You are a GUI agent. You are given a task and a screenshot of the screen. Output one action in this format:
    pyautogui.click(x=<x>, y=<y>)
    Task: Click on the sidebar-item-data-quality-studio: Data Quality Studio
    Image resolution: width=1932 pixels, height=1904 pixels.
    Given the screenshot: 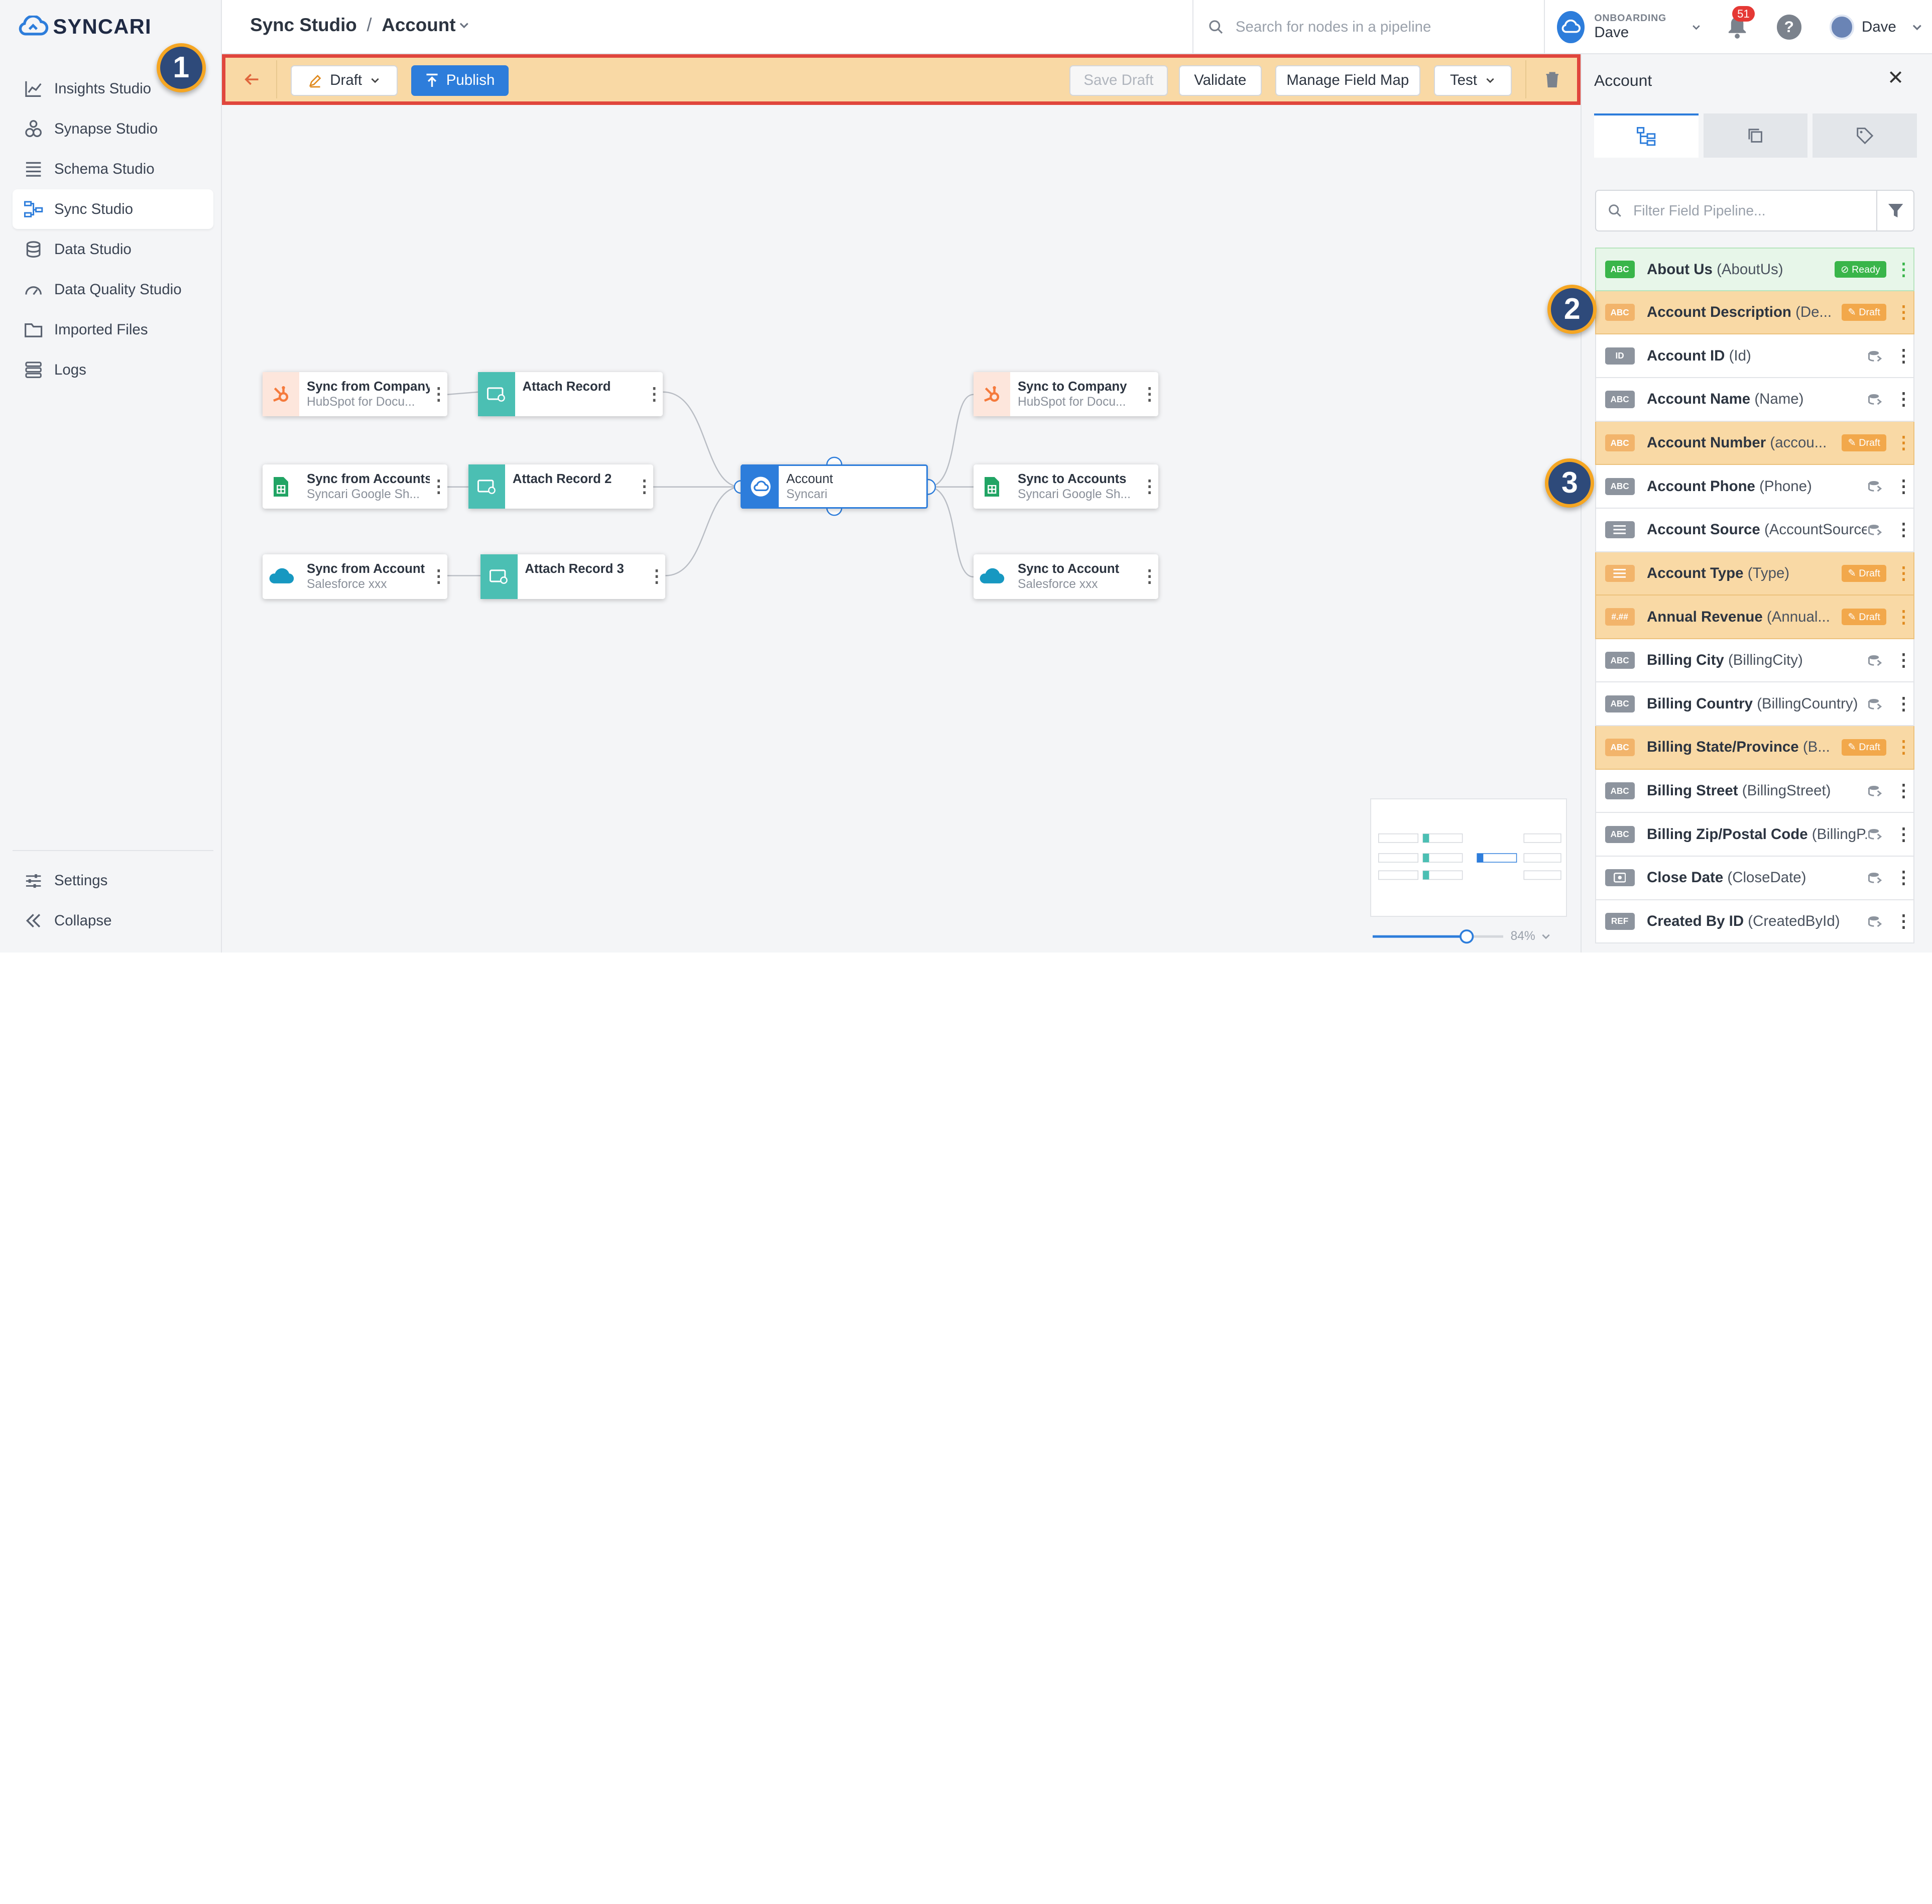 What is the action you would take?
    pyautogui.click(x=113, y=289)
    